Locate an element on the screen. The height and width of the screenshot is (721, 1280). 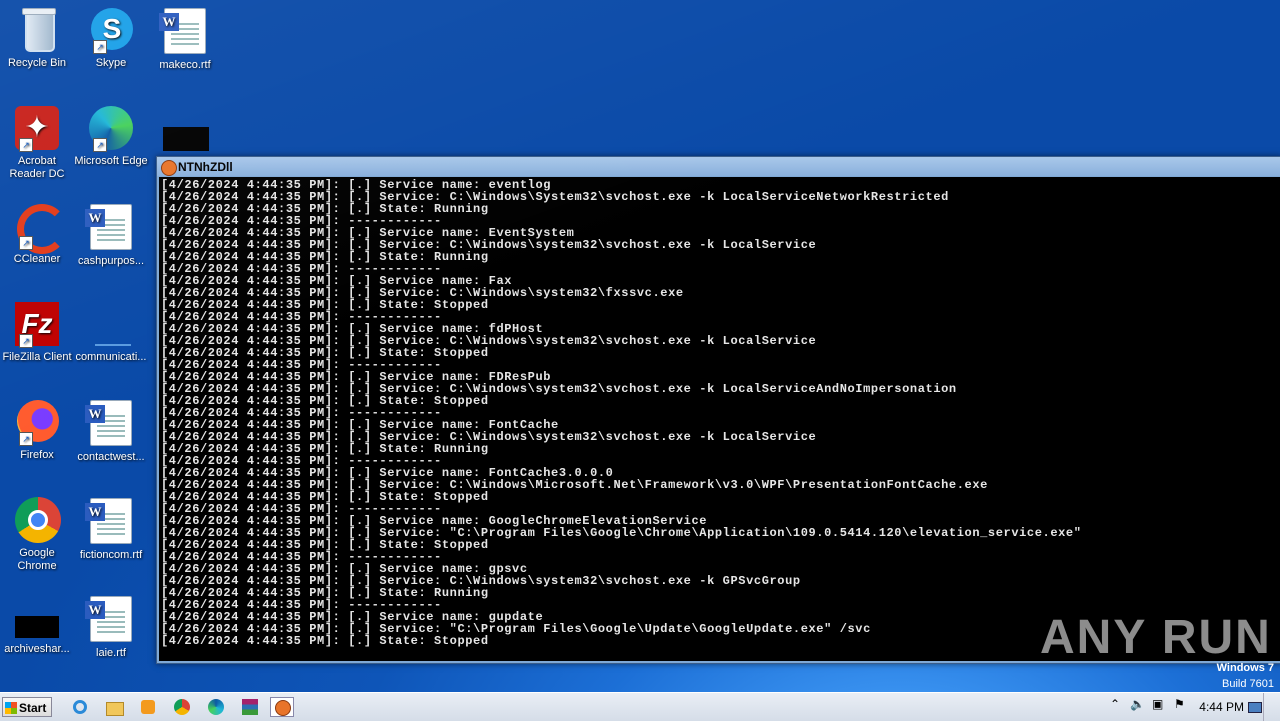
desktop-icon-filezilla: Fz ↗ FileZilla Client is located at coordinates (37, 332).